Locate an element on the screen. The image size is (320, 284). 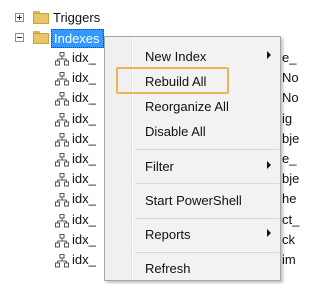
menu-item-reports: Reports is located at coordinates (192, 234).